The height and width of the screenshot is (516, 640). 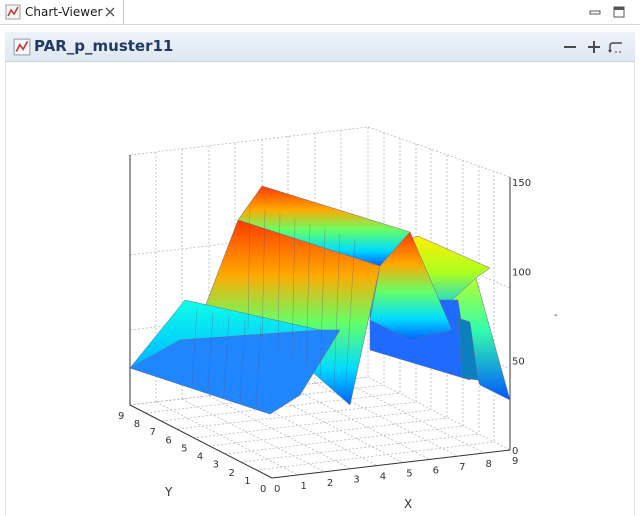 I want to click on z-tick-label: 150, so click(x=521, y=183).